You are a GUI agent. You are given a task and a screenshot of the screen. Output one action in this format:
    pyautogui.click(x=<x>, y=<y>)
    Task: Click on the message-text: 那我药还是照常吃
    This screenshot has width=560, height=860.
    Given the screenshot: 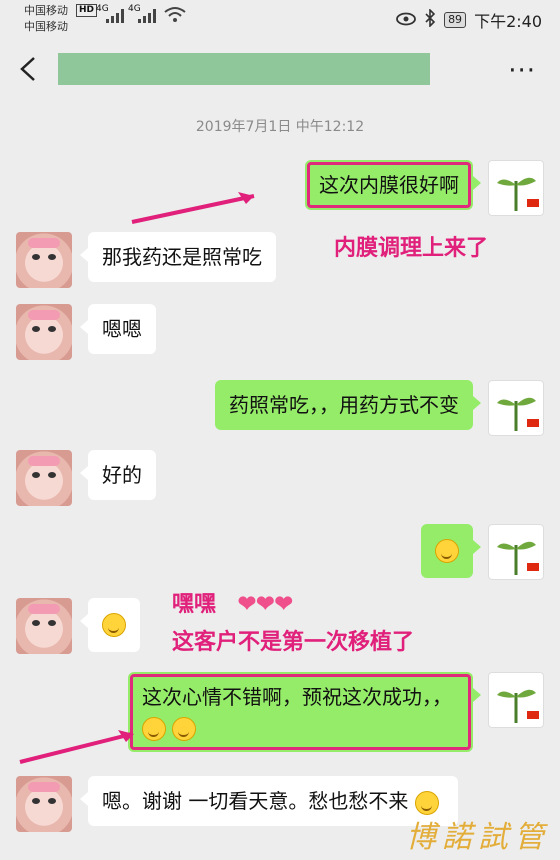 What is the action you would take?
    pyautogui.click(x=182, y=257)
    